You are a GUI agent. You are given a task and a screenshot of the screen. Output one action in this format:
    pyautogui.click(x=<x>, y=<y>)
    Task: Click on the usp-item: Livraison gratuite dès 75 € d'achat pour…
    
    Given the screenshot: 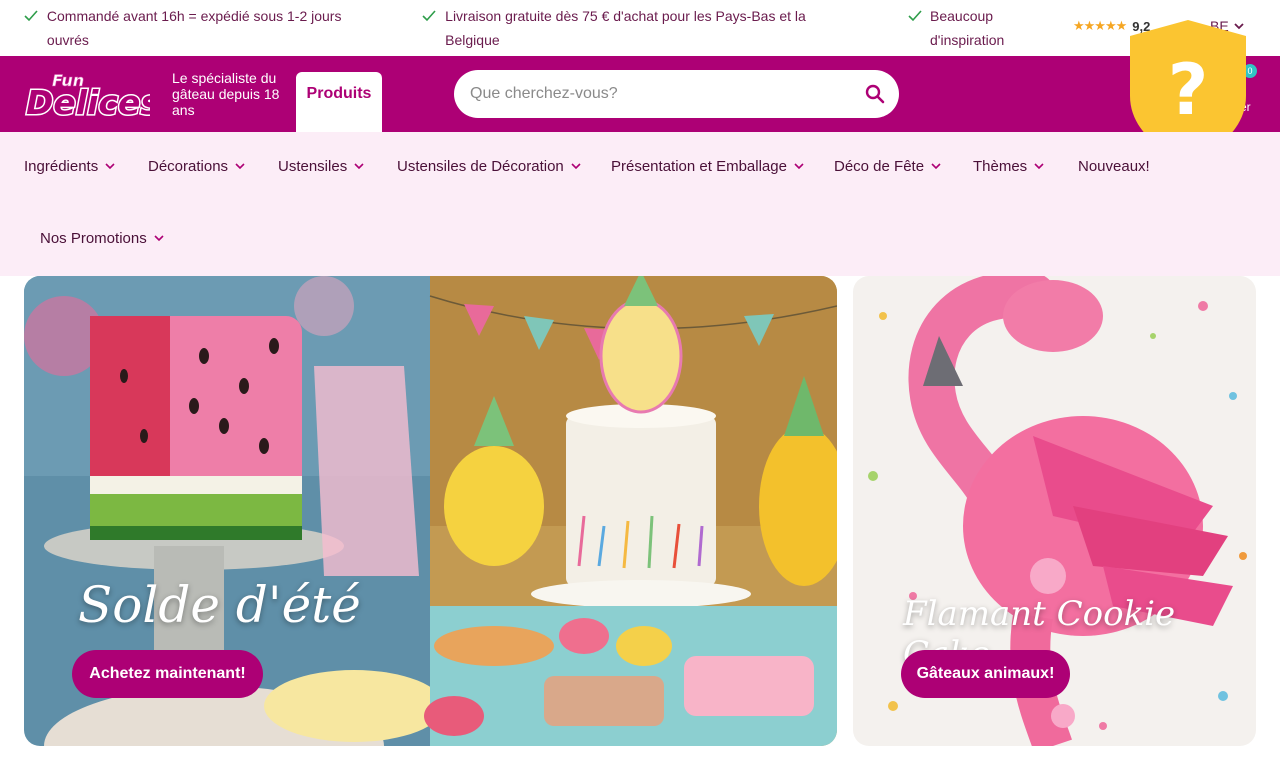 What is the action you would take?
    pyautogui.click(x=632, y=28)
    